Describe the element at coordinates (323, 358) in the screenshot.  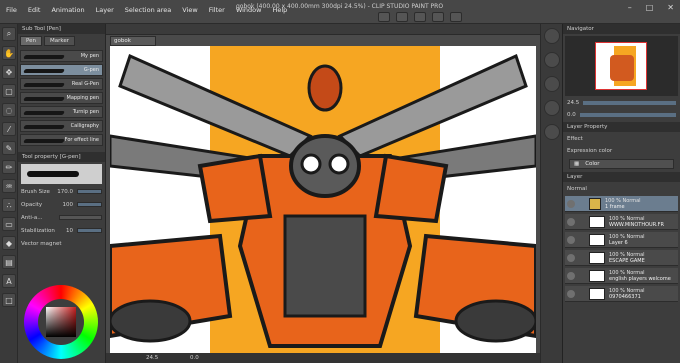
I see `canvas-status-bar: 24.5 0.0` at that location.